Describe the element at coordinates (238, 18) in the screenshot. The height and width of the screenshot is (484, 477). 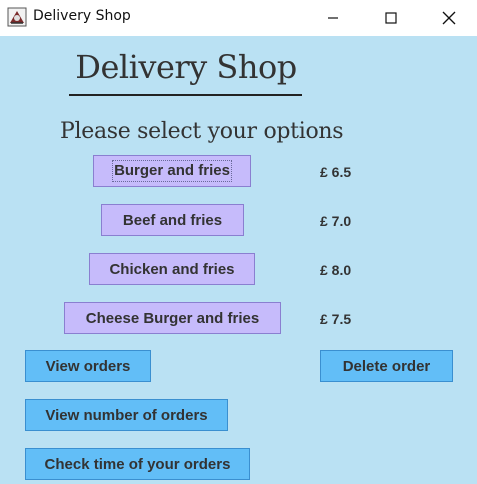
I see `window-titlebar: Delivery Shop` at that location.